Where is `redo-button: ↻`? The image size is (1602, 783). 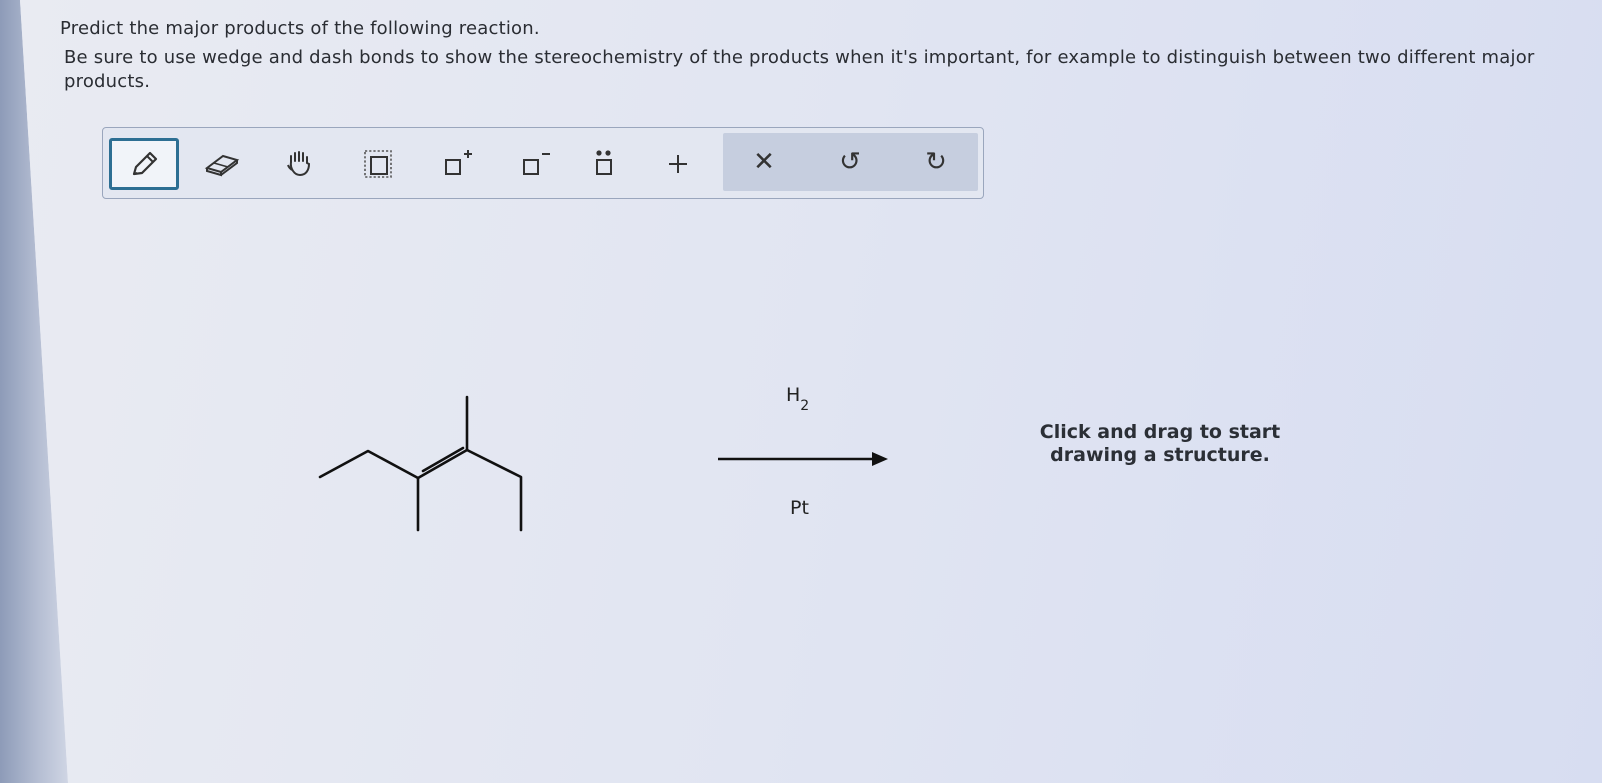
redo-button: ↻ is located at coordinates (936, 162).